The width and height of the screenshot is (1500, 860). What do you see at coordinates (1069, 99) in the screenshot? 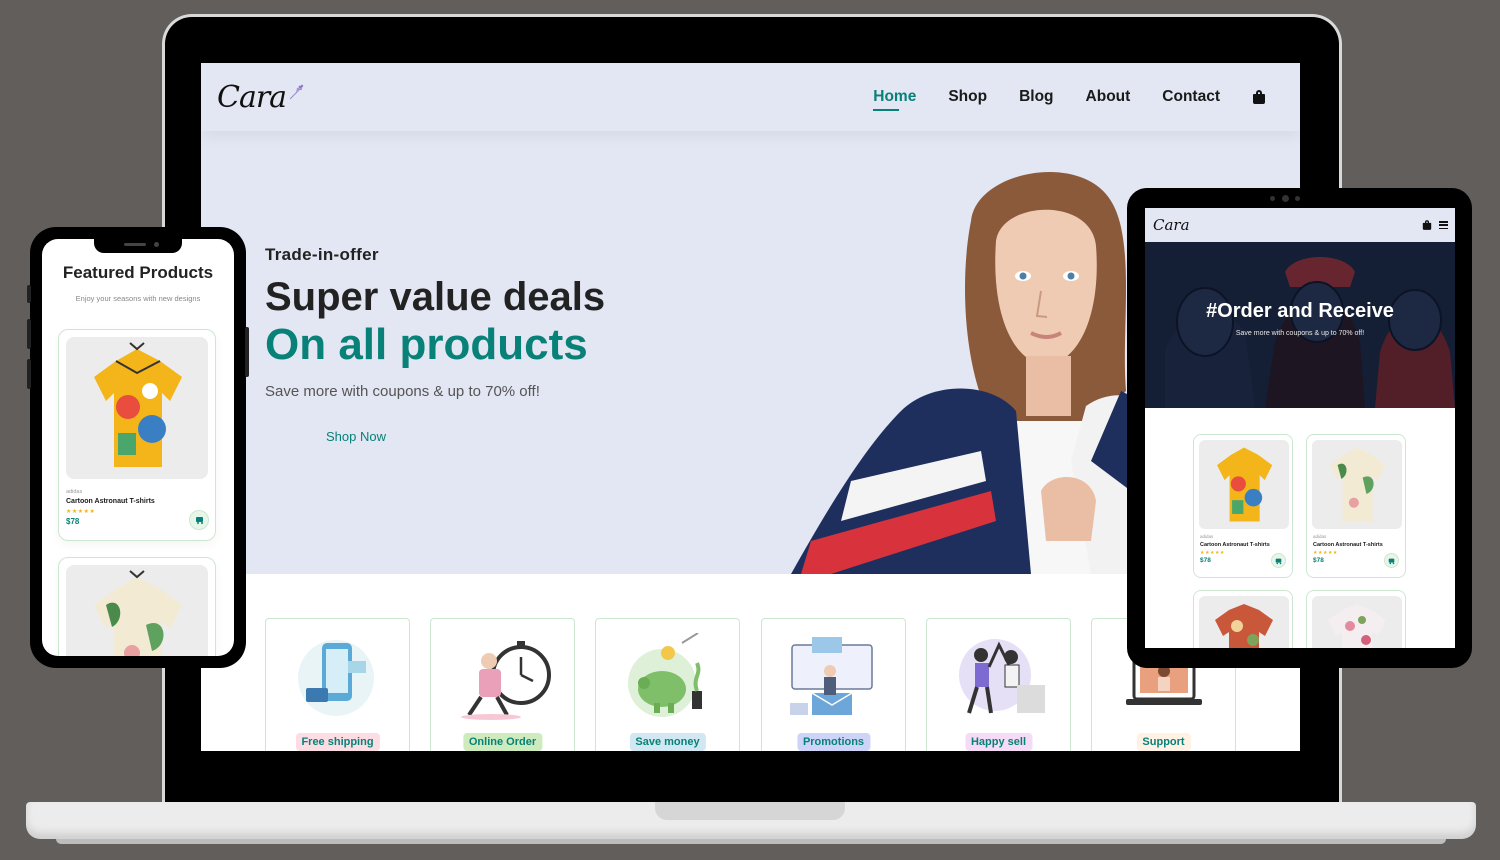
I see `main-nav: Home Shop Blog About Contact` at bounding box center [1069, 99].